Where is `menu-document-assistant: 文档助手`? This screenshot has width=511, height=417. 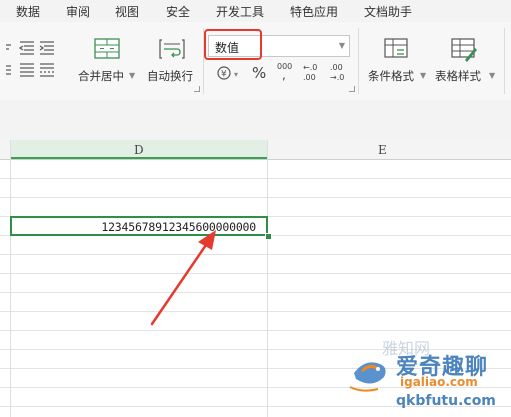
menu-document-assistant: 文档助手 is located at coordinates (388, 11).